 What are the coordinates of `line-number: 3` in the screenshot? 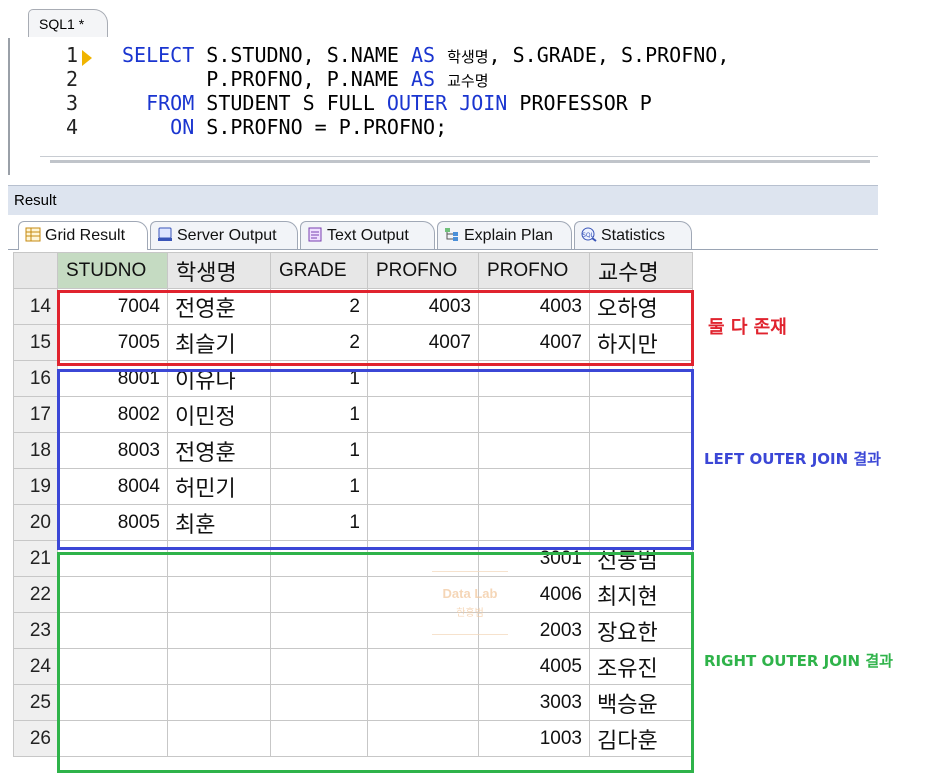 It's located at (71, 103).